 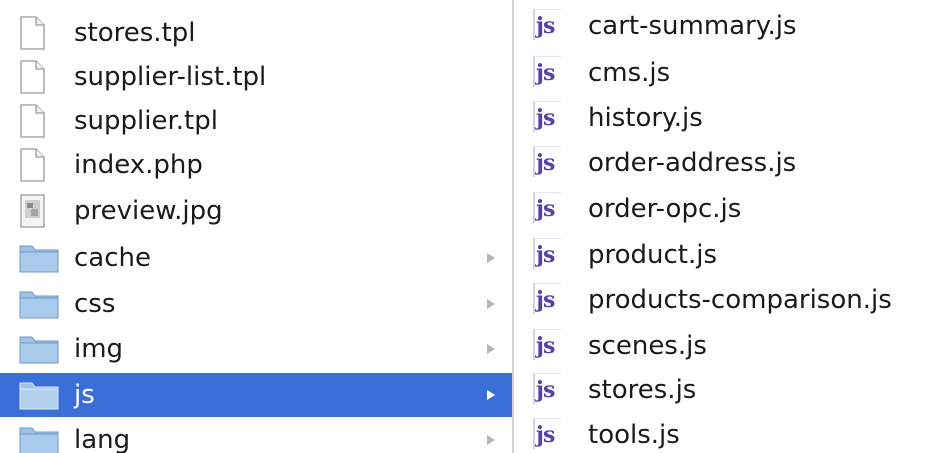 I want to click on item-label: cache, so click(x=112, y=258).